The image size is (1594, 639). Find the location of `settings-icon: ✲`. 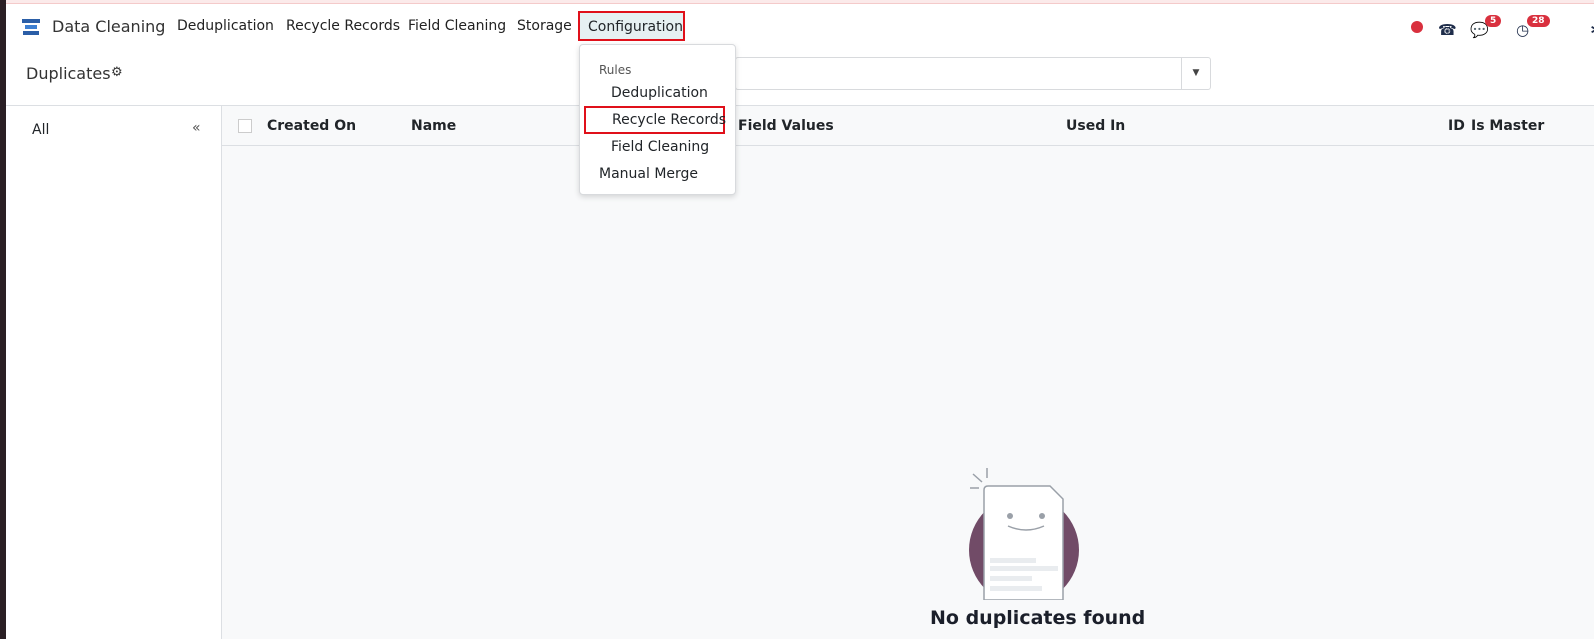

settings-icon: ✲ is located at coordinates (1592, 30).